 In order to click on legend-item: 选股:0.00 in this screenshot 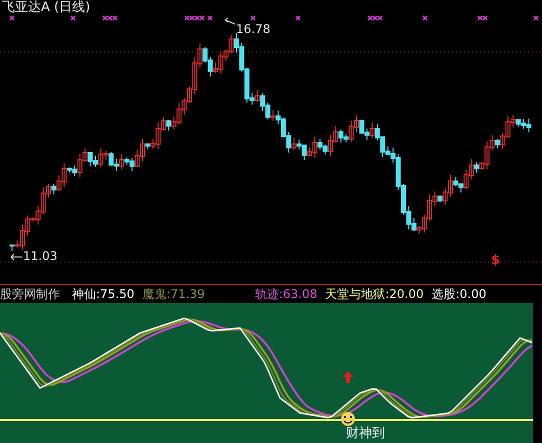, I will do `click(459, 294)`.